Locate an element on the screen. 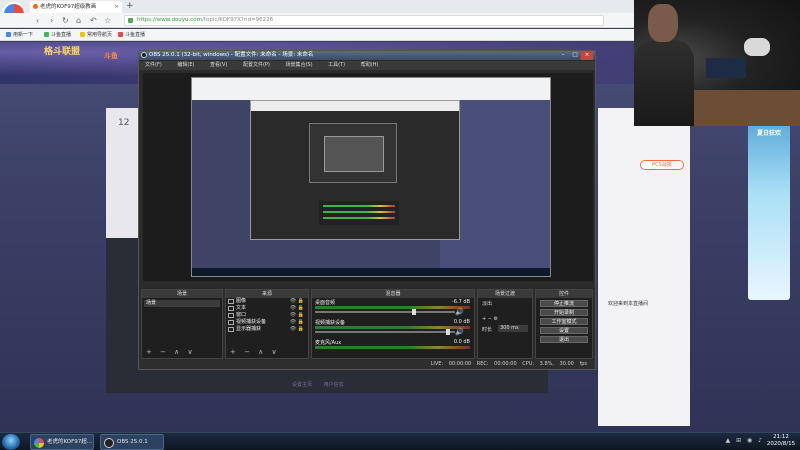  channel-label: 桌面音频 is located at coordinates (325, 303).